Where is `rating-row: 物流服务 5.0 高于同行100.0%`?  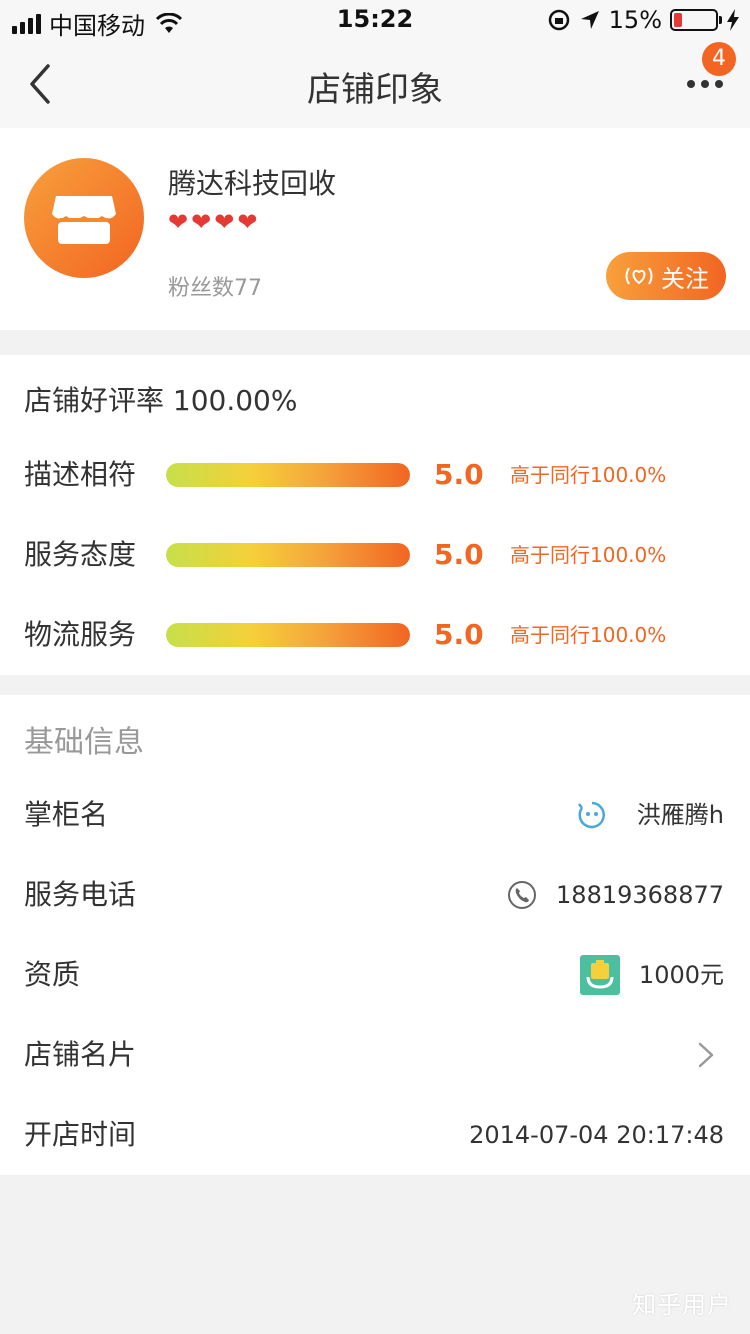
rating-row: 物流服务 5.0 高于同行100.0% is located at coordinates (375, 635).